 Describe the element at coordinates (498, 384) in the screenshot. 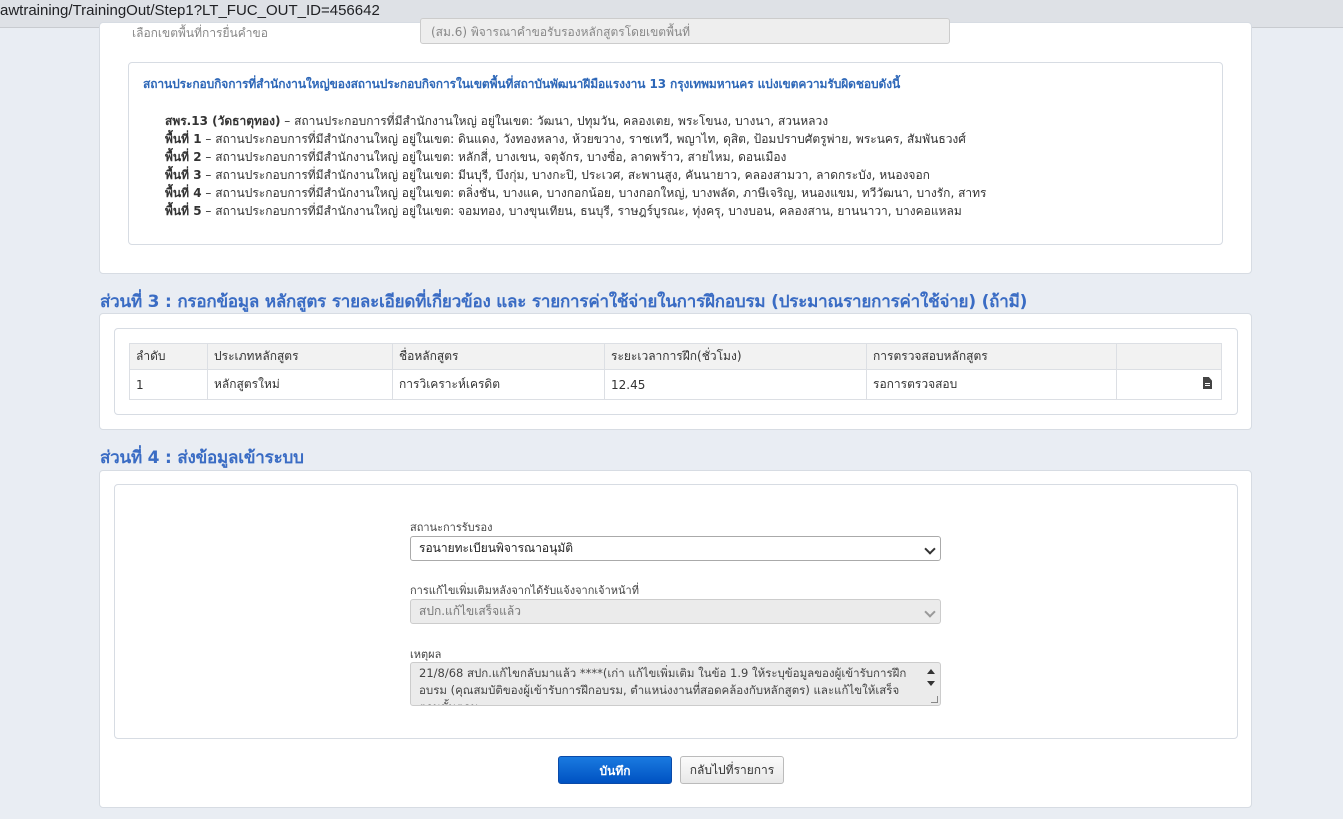

I see `cell-course-name: การวิเคราะห์เครดิต` at that location.